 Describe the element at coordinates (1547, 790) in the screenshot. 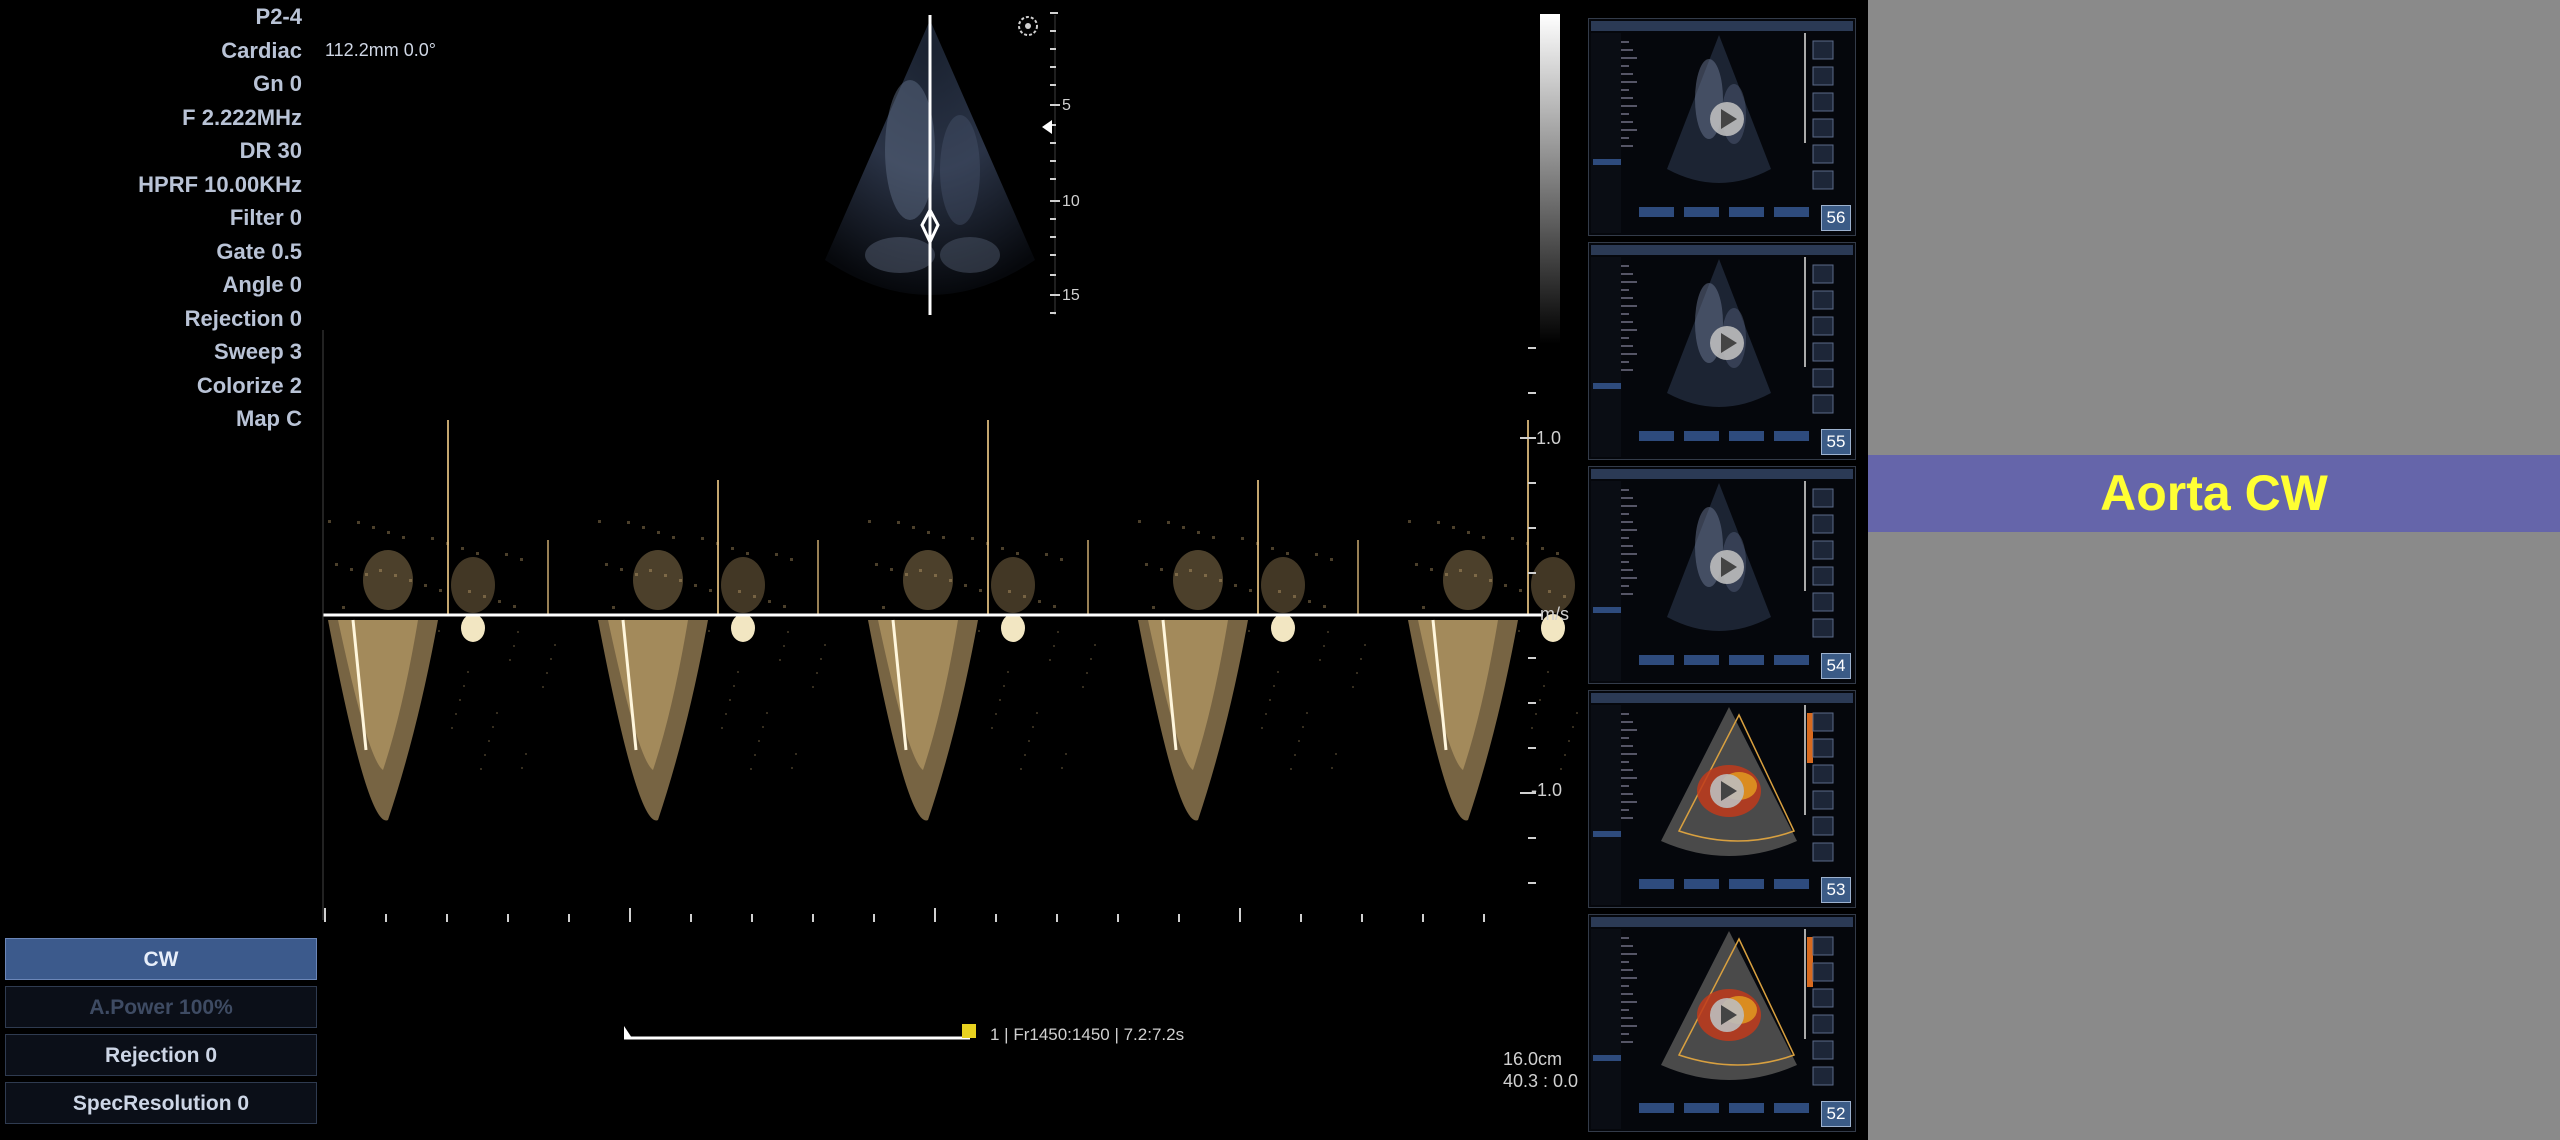

I see `velocity-label-negative: -1.0` at that location.